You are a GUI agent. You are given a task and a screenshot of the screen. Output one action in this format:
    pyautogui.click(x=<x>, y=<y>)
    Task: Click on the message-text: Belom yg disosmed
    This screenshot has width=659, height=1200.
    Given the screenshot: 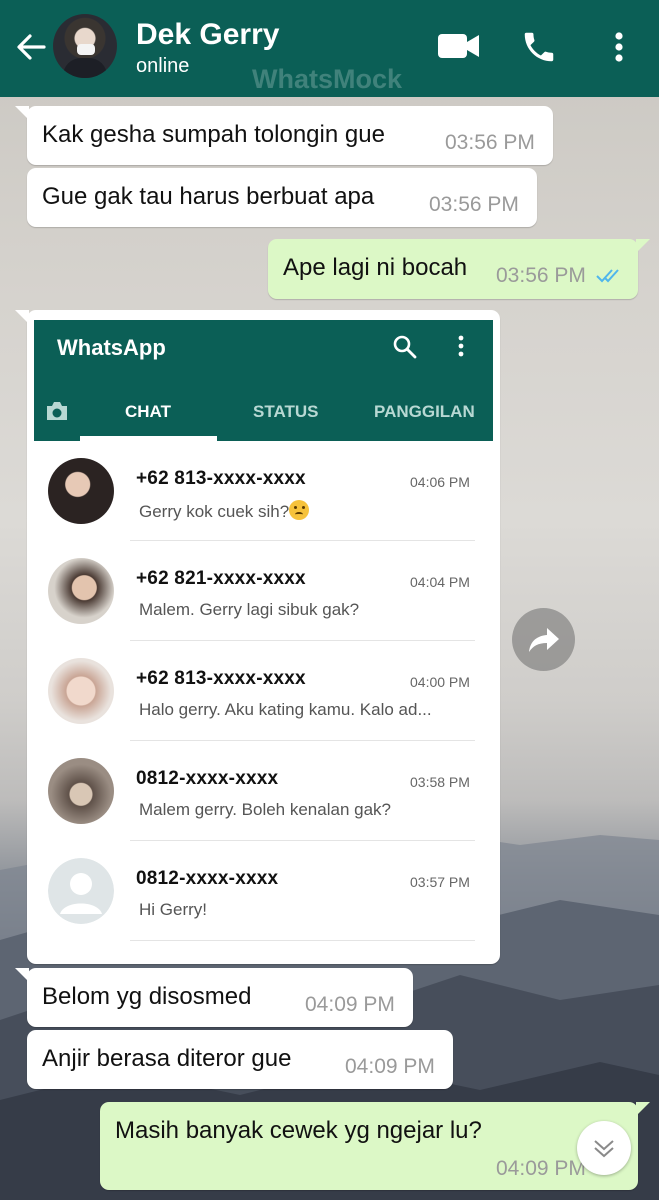 What is the action you would take?
    pyautogui.click(x=147, y=996)
    